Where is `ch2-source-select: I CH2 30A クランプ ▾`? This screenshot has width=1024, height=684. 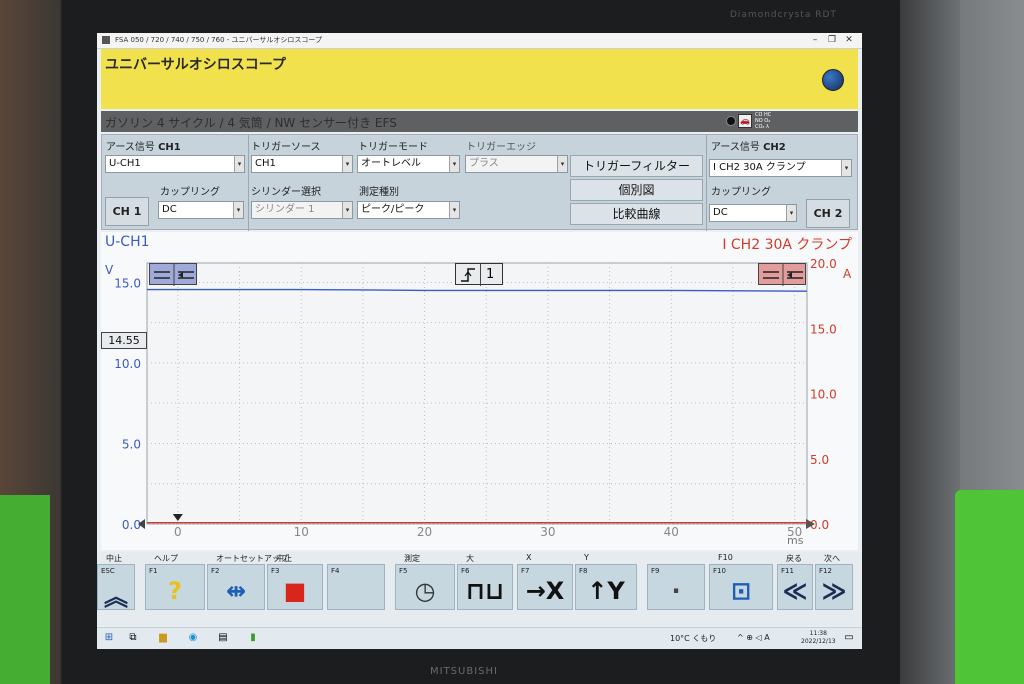
ch2-source-select: I CH2 30A クランプ ▾ is located at coordinates (780, 168).